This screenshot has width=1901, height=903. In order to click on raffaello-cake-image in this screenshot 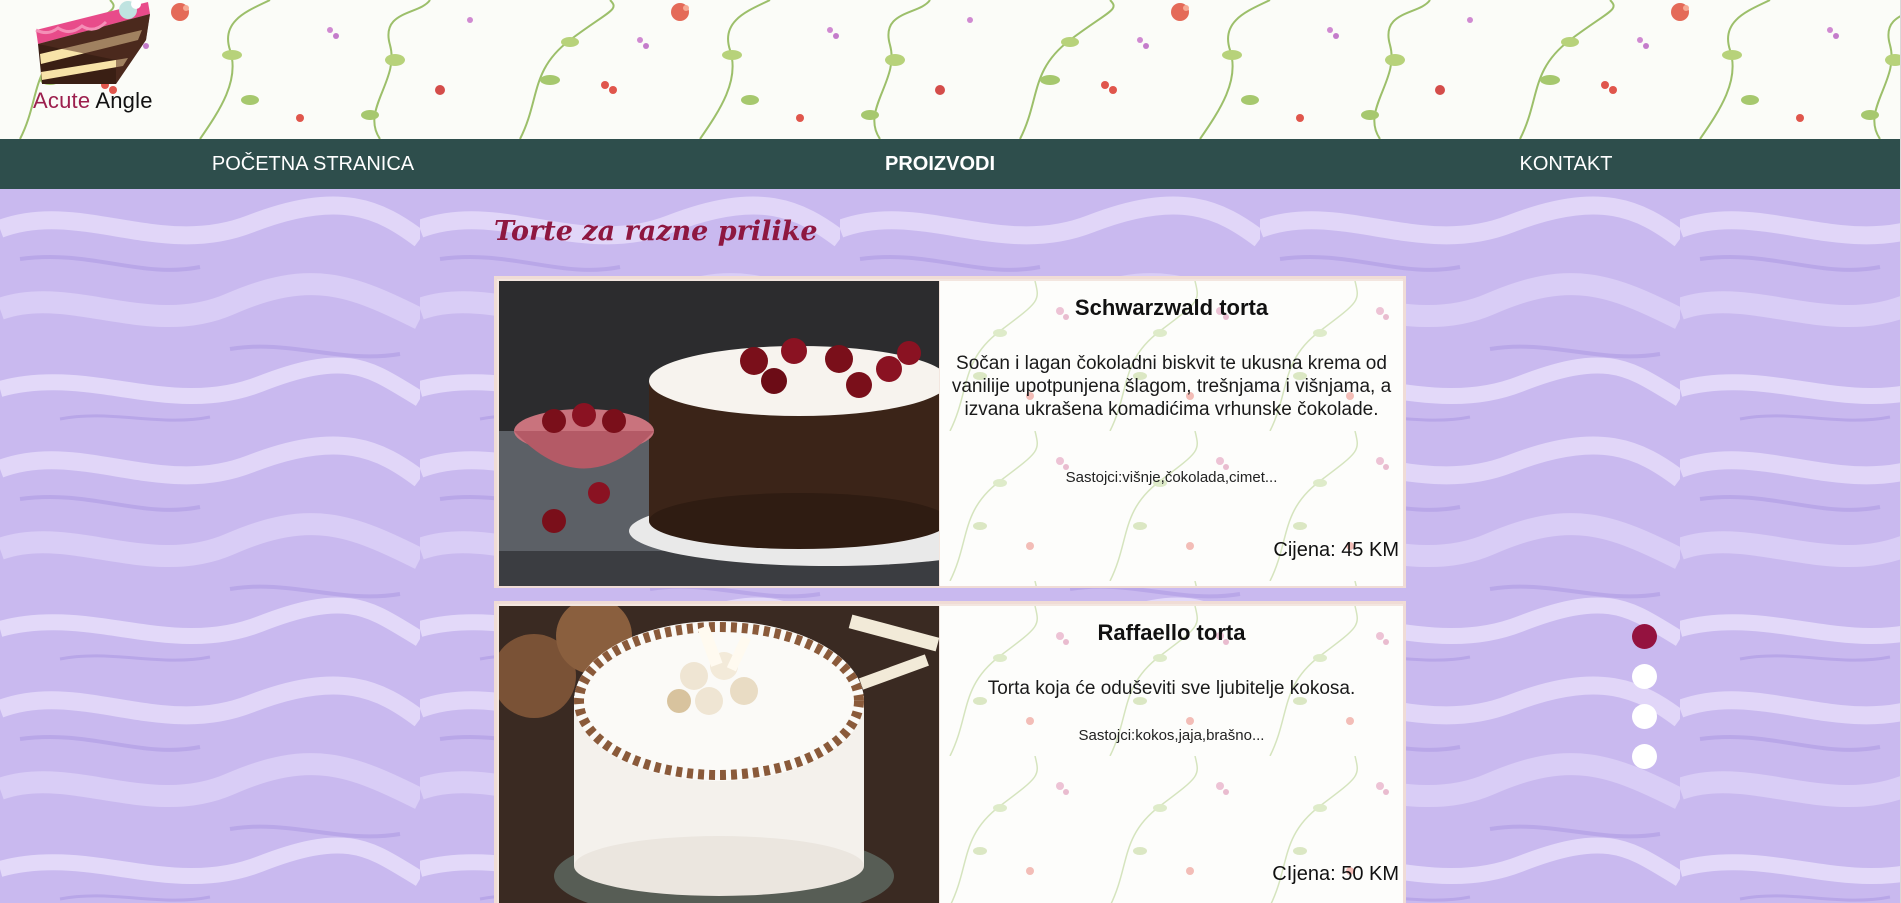, I will do `click(719, 754)`.